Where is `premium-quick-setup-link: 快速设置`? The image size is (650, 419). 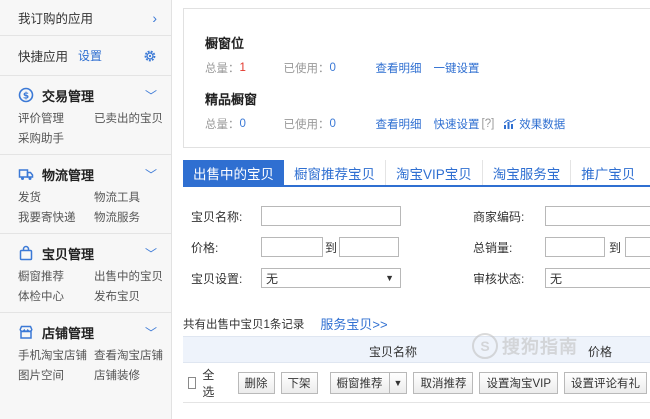 premium-quick-setup-link: 快速设置 is located at coordinates (457, 124).